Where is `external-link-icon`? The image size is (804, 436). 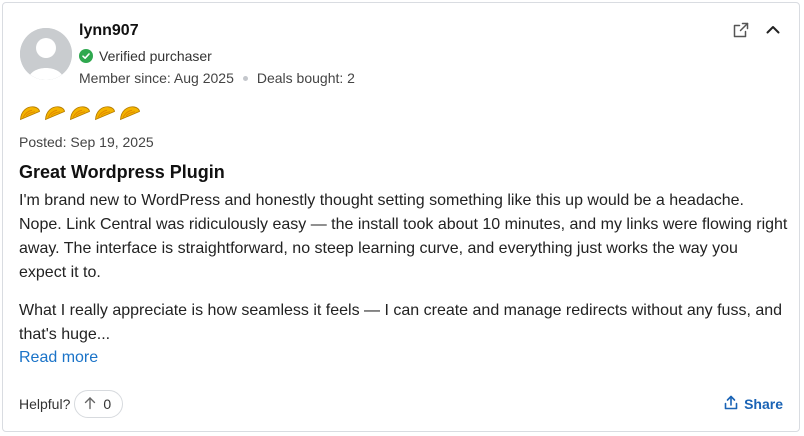 external-link-icon is located at coordinates (741, 32).